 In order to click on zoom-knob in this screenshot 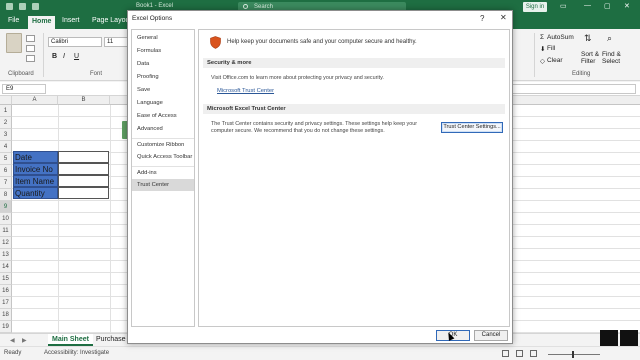, I will do `click(573, 354)`.